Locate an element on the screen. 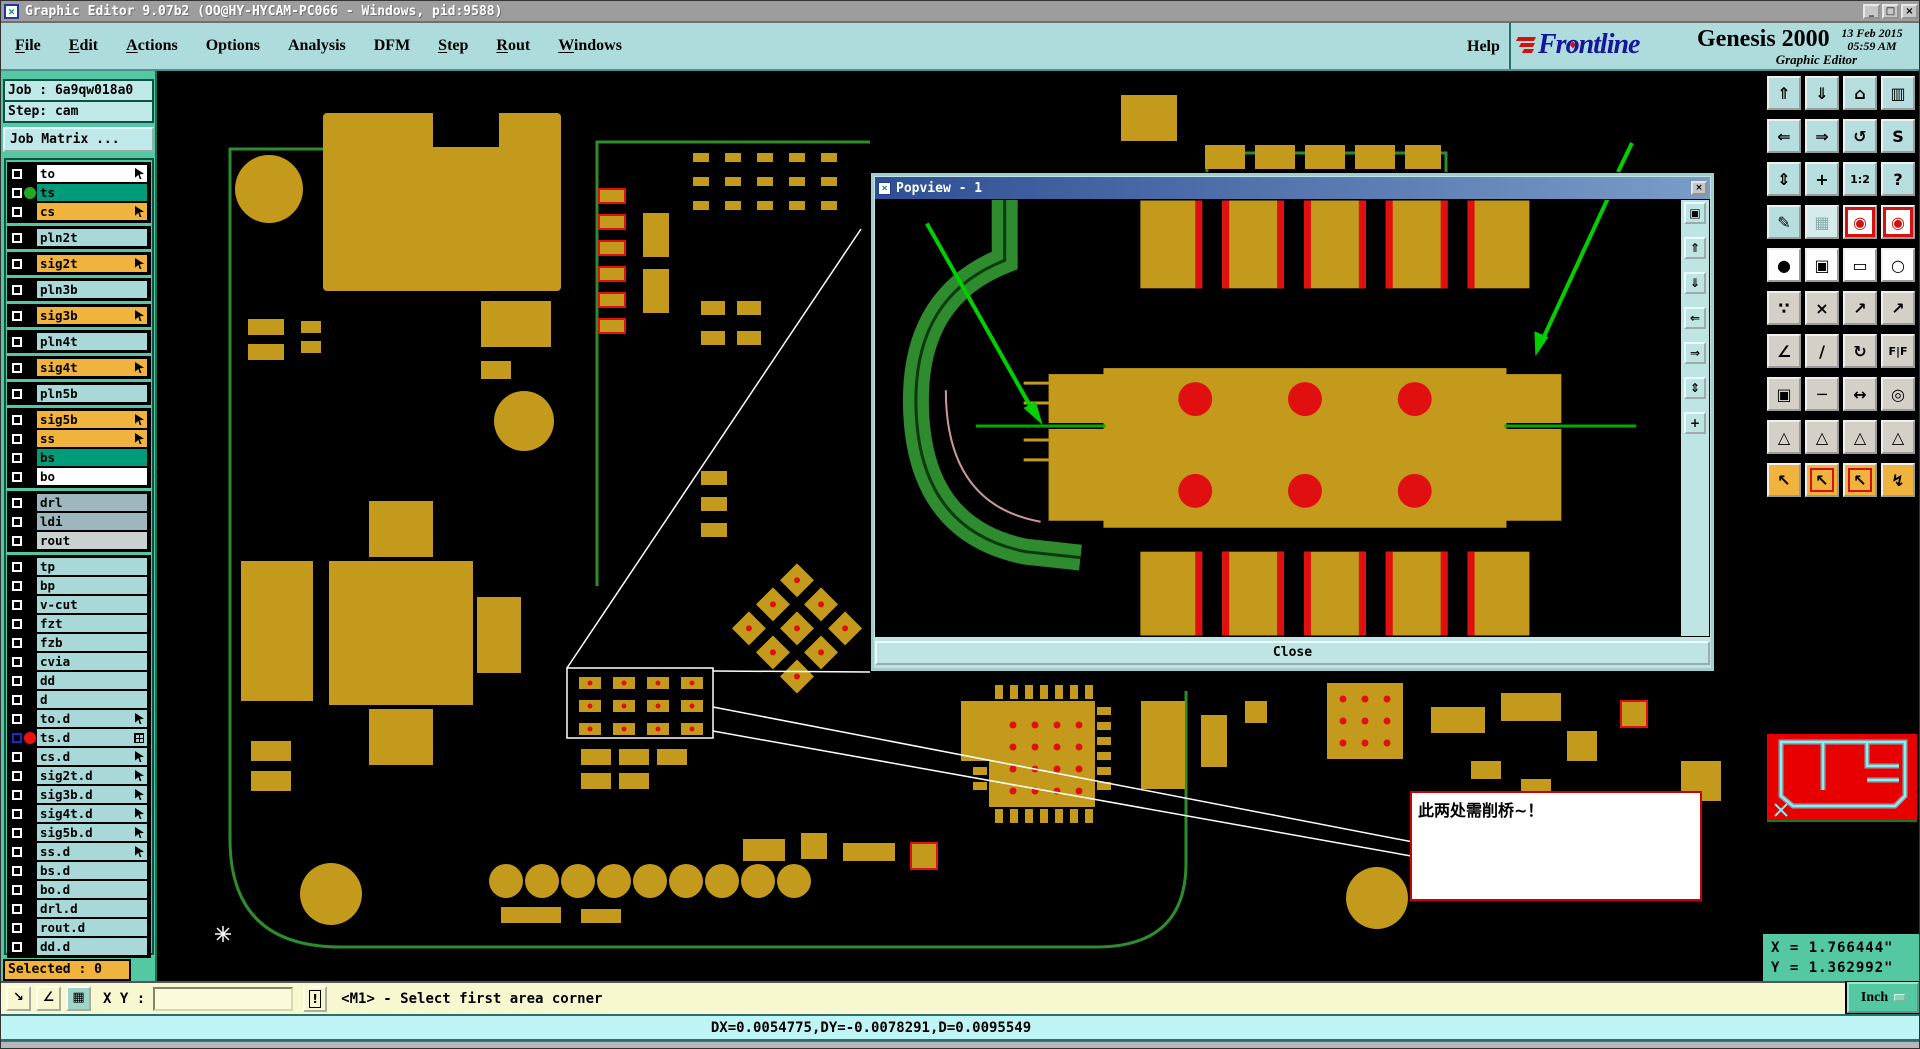 The height and width of the screenshot is (1049, 1920). popview-previous-view-button: ⇐ is located at coordinates (1695, 318).